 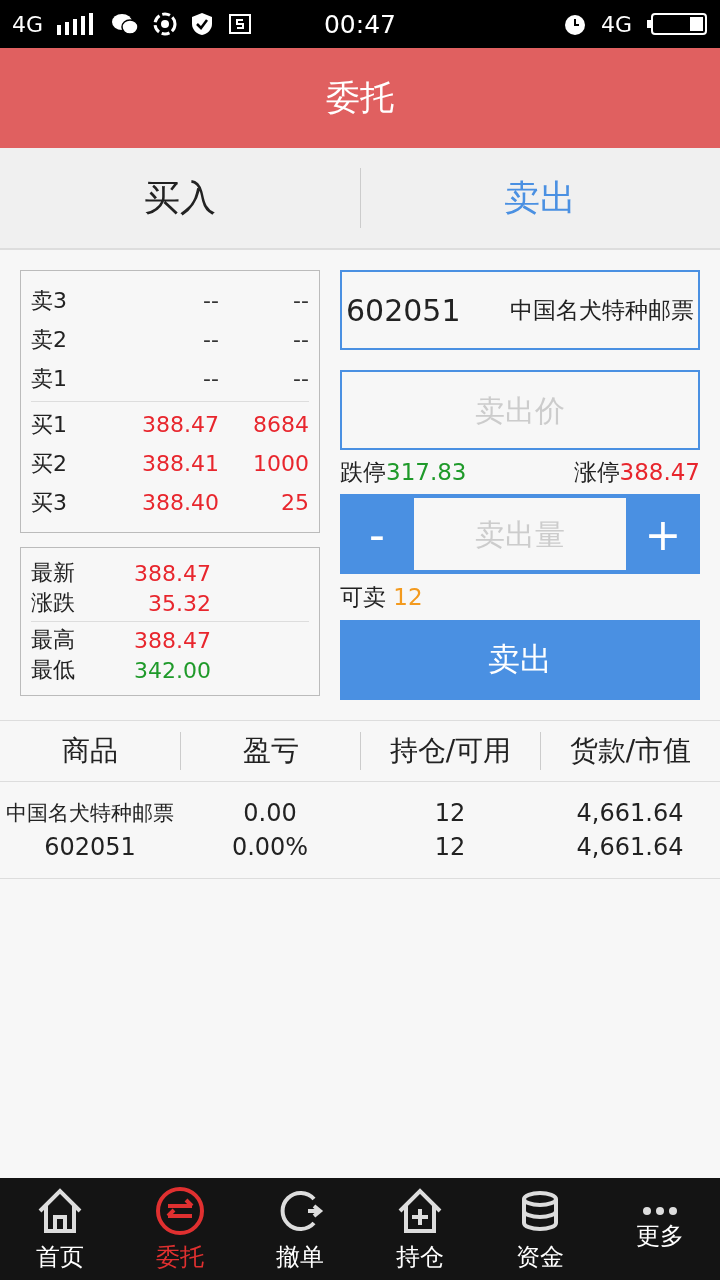 What do you see at coordinates (420, 1257) in the screenshot?
I see `nav-tab: 持仓` at bounding box center [420, 1257].